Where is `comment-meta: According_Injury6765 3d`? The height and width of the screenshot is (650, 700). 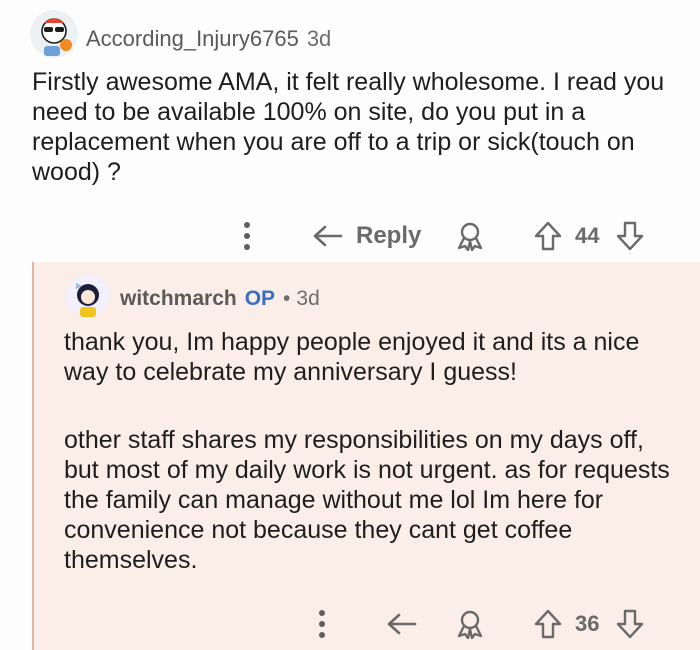 comment-meta: According_Injury6765 3d is located at coordinates (208, 39).